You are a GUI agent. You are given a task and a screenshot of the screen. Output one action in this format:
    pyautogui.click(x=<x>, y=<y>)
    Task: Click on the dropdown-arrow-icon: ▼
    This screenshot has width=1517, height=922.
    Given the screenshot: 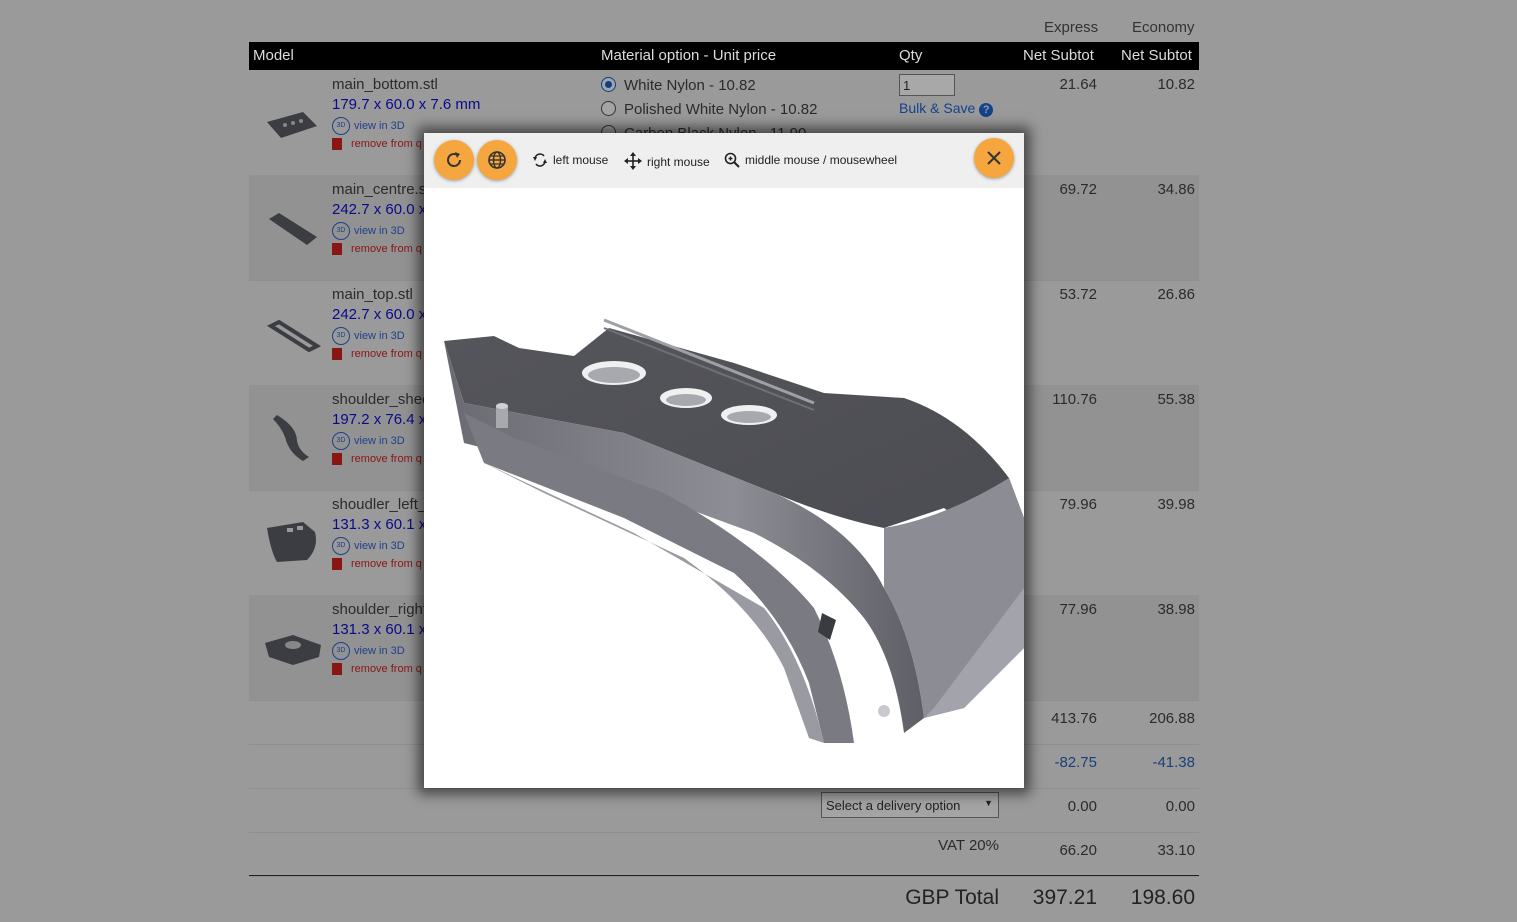 What is the action you would take?
    pyautogui.click(x=988, y=803)
    